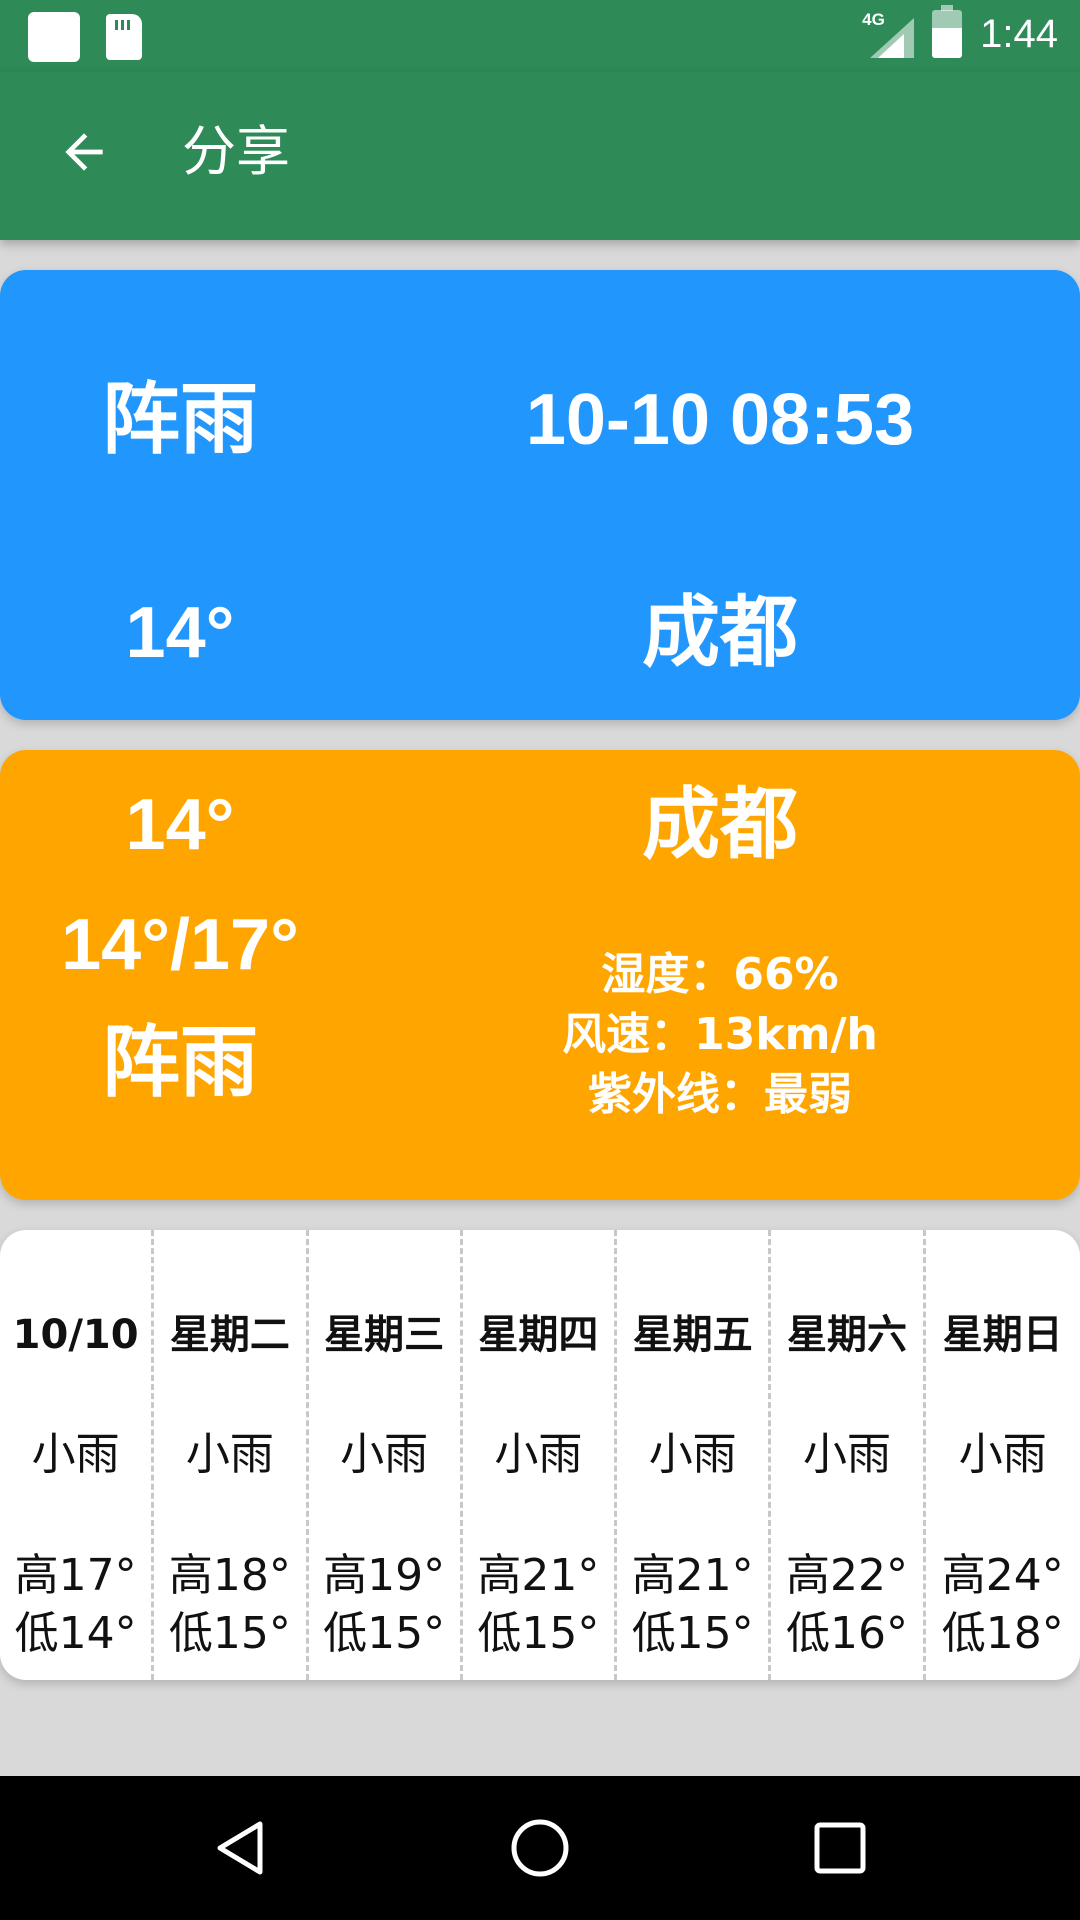 The height and width of the screenshot is (1920, 1080). I want to click on nav-back-button, so click(240, 1848).